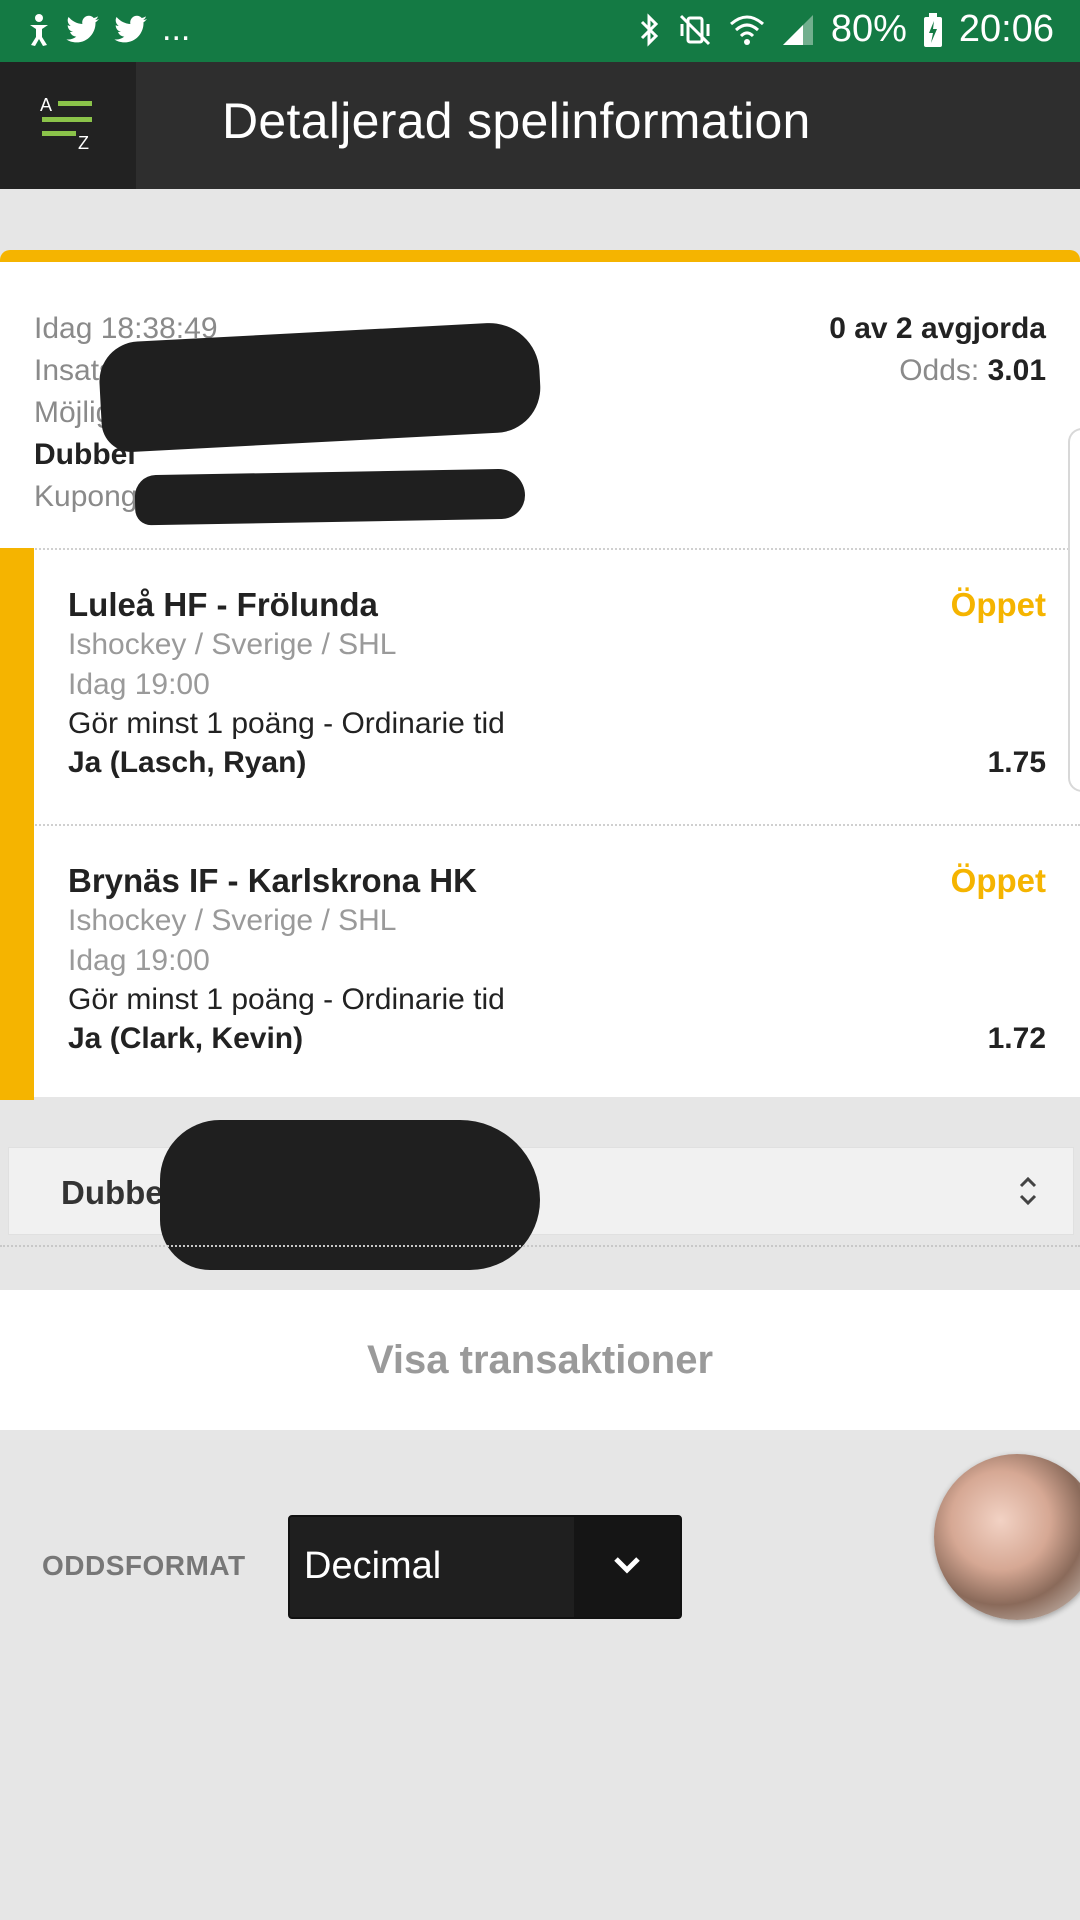 The image size is (1080, 1920). What do you see at coordinates (485, 1567) in the screenshot?
I see `odds-format-select: Decimal` at bounding box center [485, 1567].